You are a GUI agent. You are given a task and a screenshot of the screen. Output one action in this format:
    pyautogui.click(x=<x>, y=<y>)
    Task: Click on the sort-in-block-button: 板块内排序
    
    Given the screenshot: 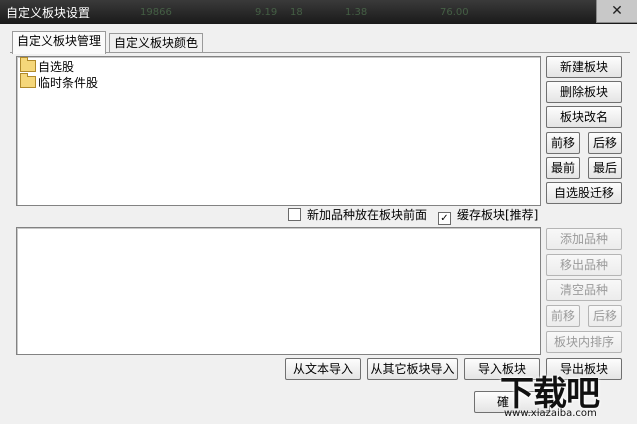 What is the action you would take?
    pyautogui.click(x=584, y=342)
    